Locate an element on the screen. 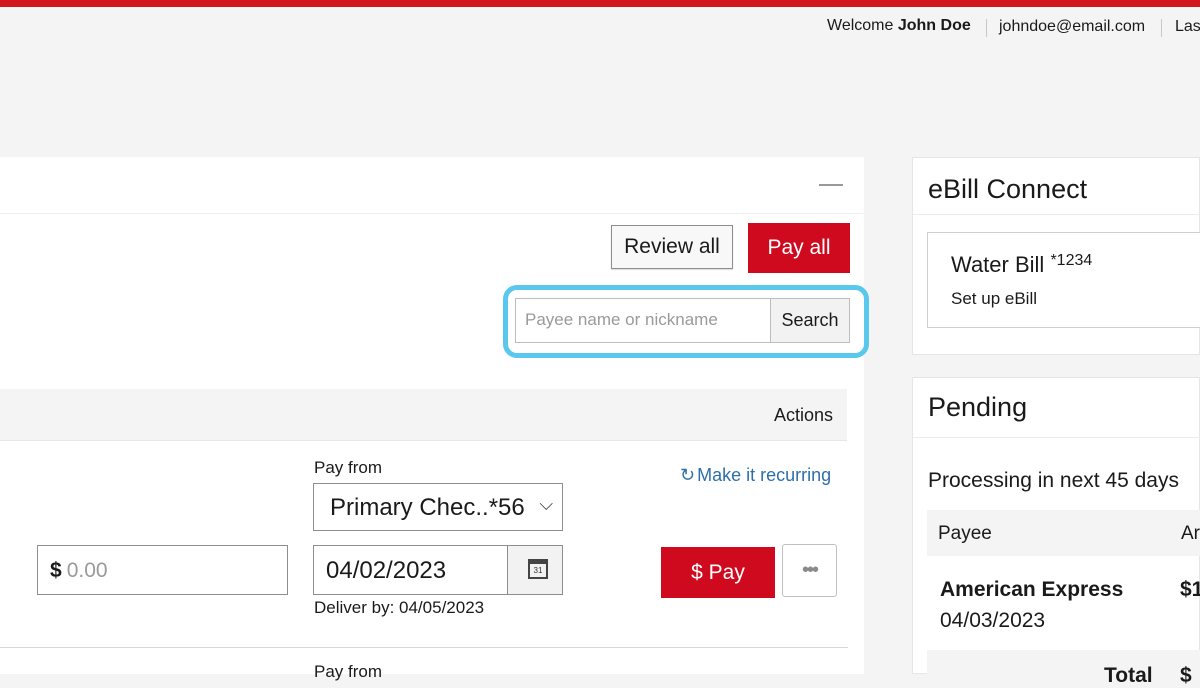  user-name: John Doe is located at coordinates (934, 25).